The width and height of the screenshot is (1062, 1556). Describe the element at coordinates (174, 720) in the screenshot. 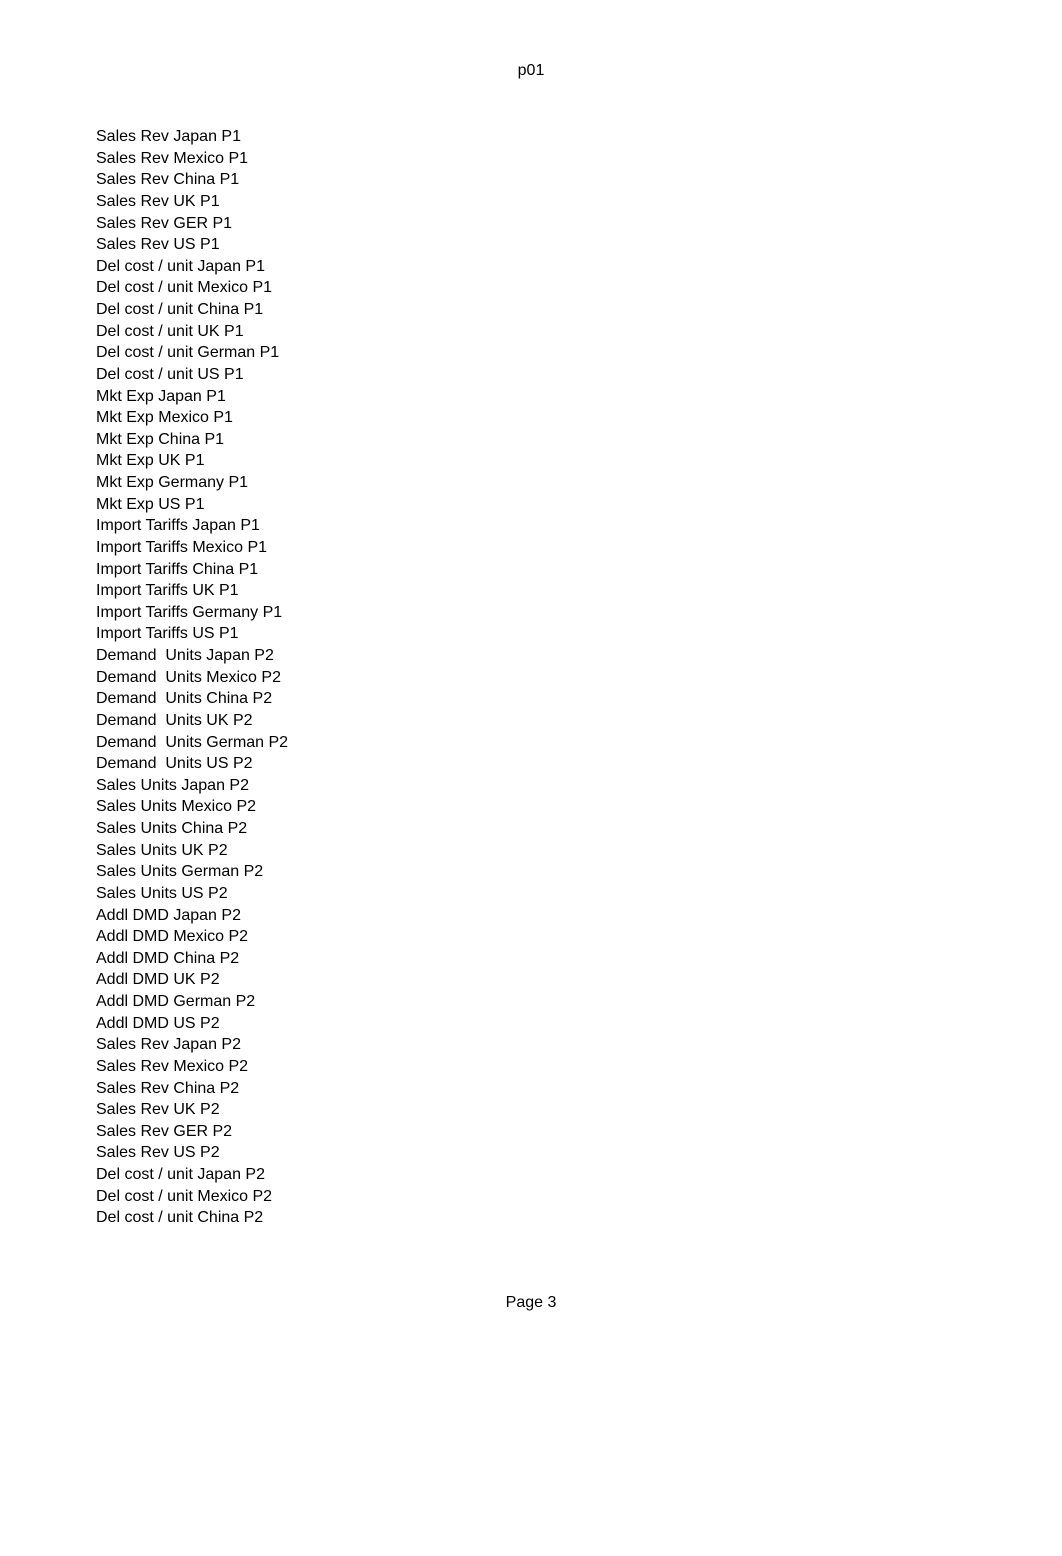

I see `list-item: Demand Units UK P2` at that location.